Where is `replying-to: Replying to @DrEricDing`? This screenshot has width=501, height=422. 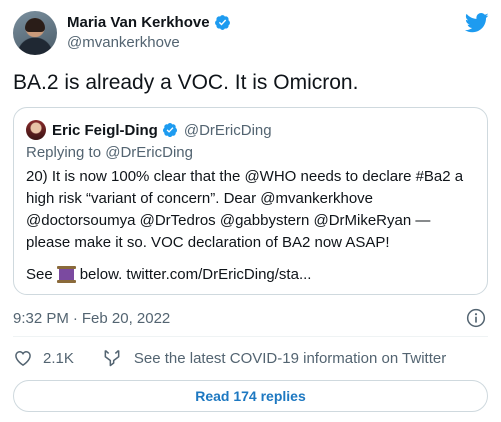 replying-to: Replying to @DrEricDing is located at coordinates (109, 152).